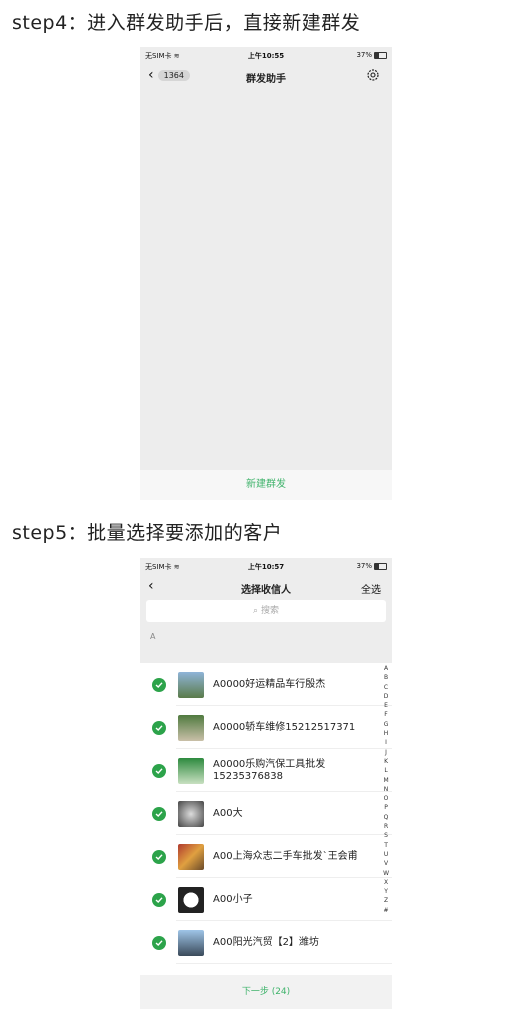 This screenshot has height=1024, width=532. I want to click on alphabet-index-letter: J, so click(386, 752).